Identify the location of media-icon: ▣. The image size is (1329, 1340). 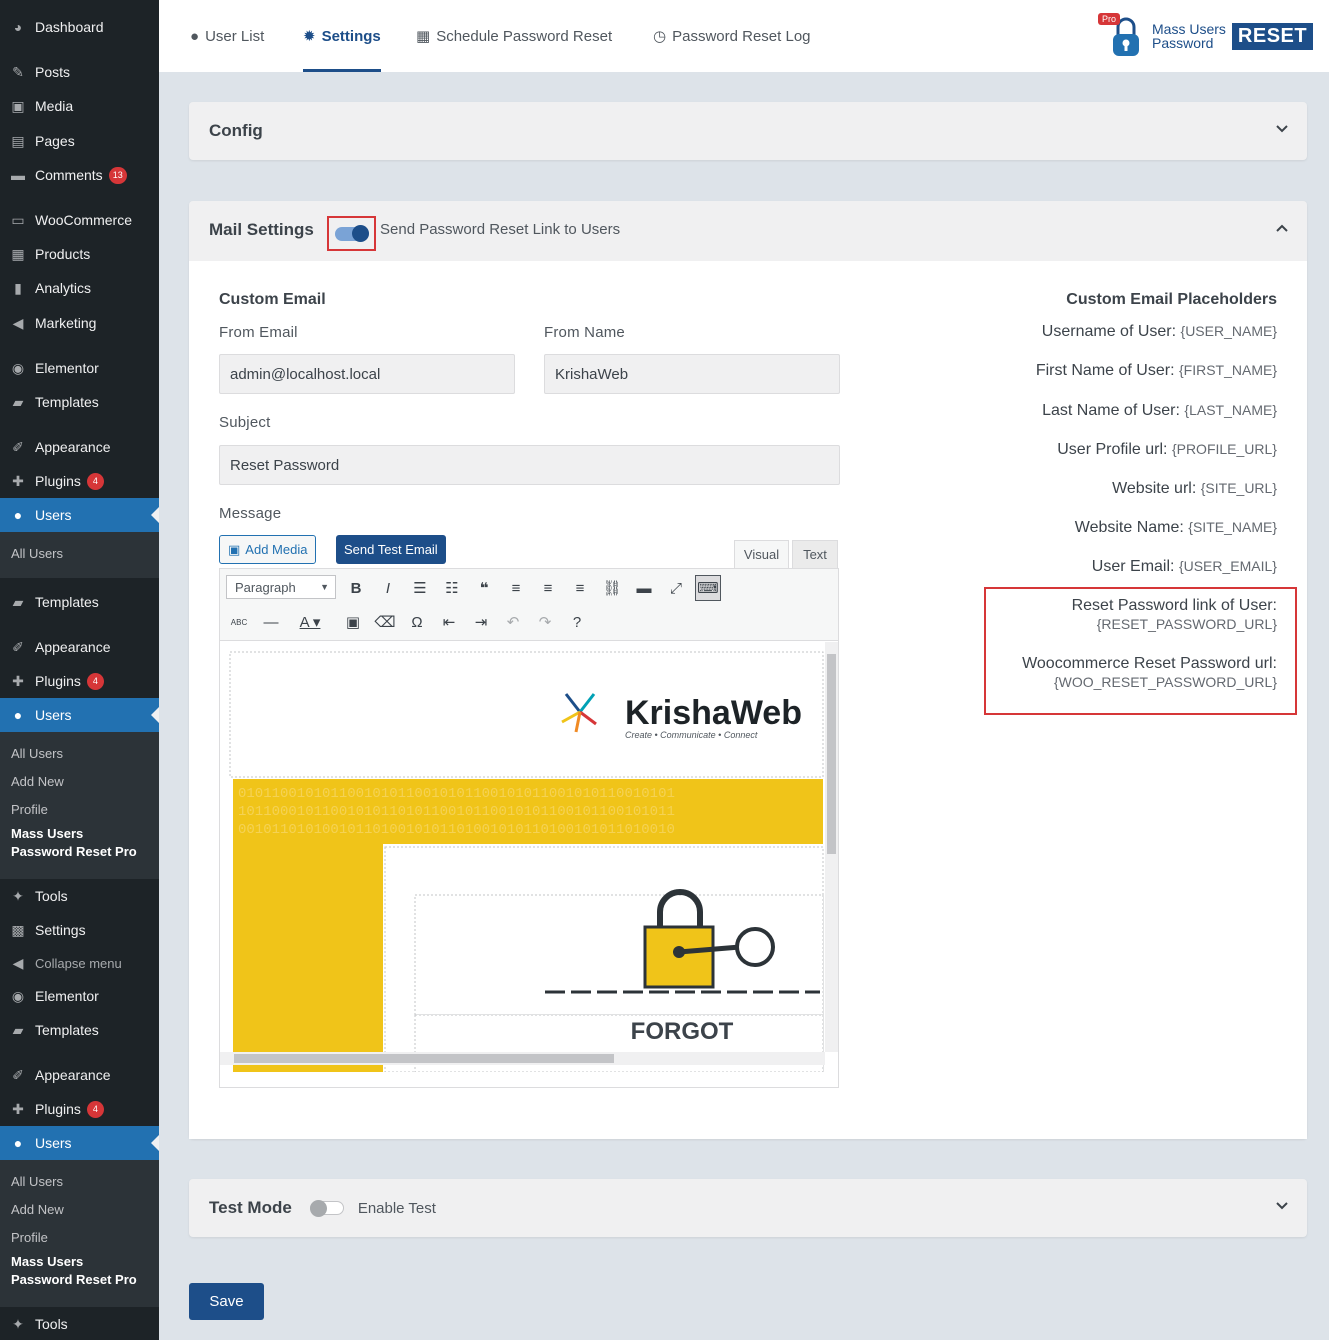
(18, 105).